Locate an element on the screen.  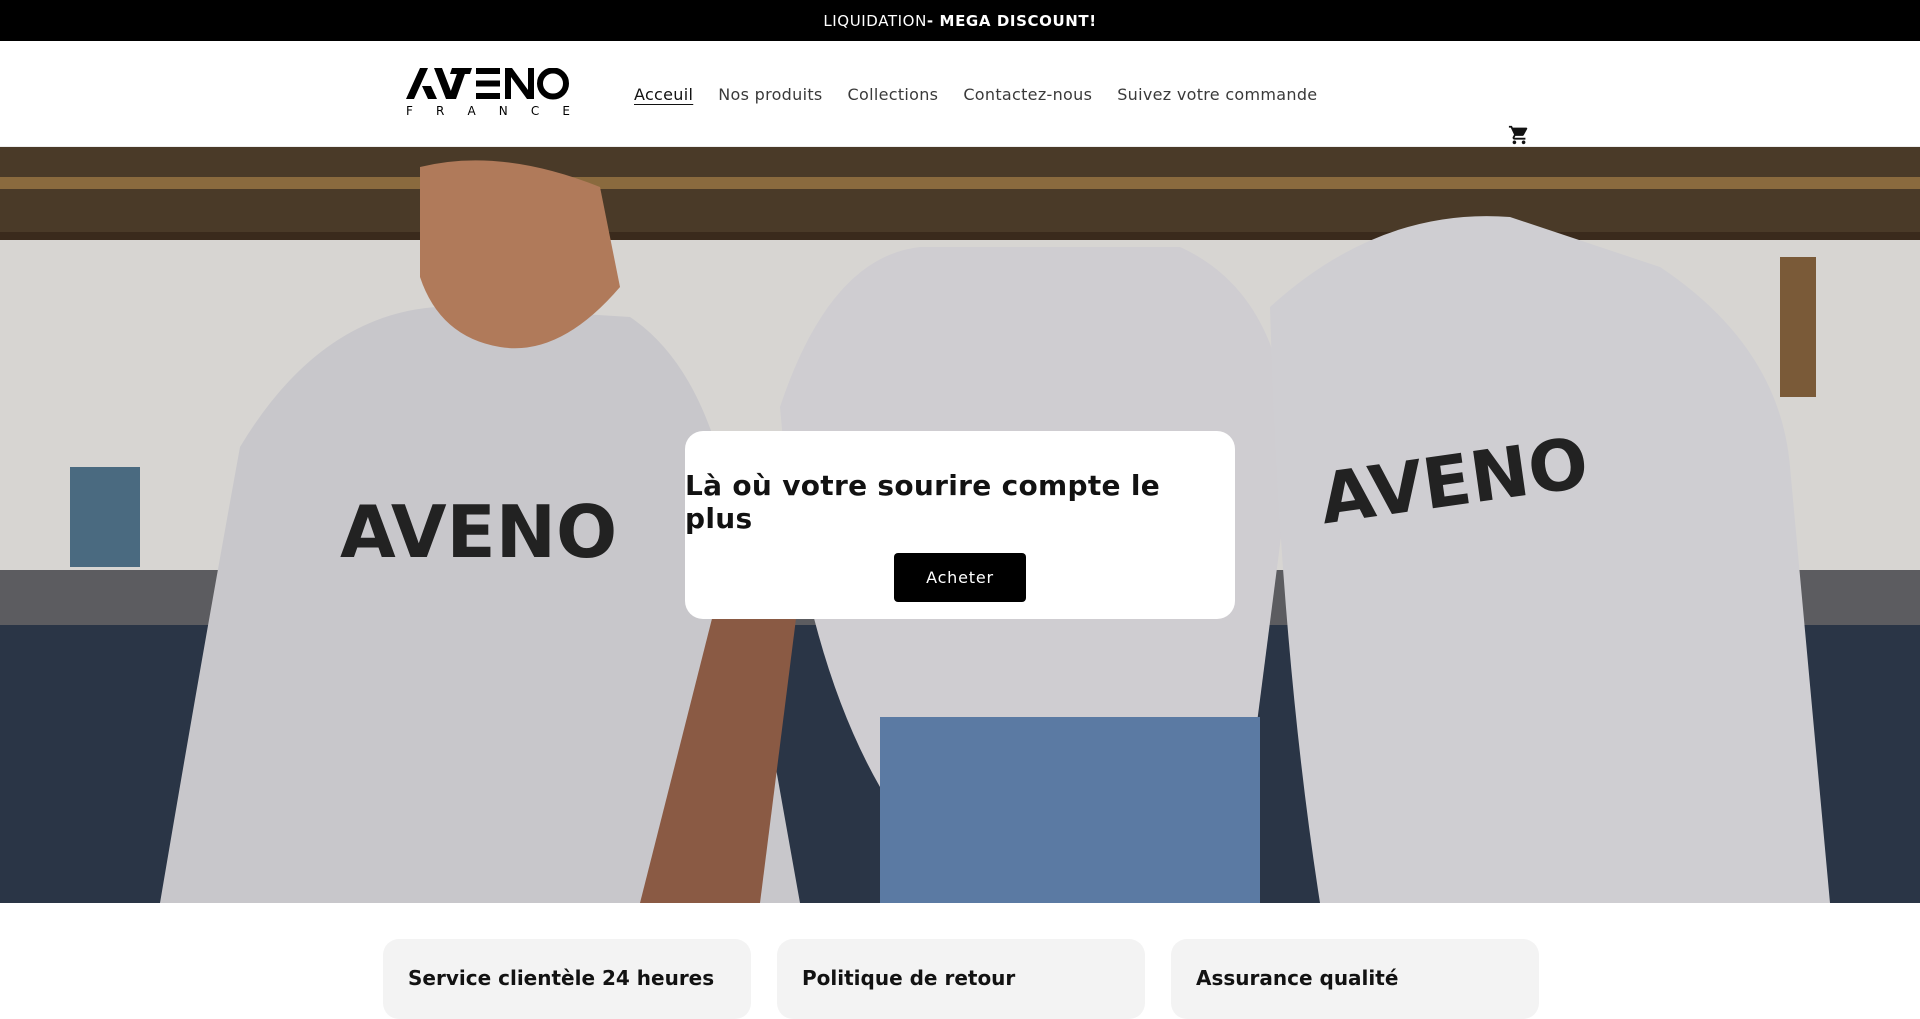
announcement-bar: LIQUIDATION - MEGA DISCOUNT! is located at coordinates (960, 20).